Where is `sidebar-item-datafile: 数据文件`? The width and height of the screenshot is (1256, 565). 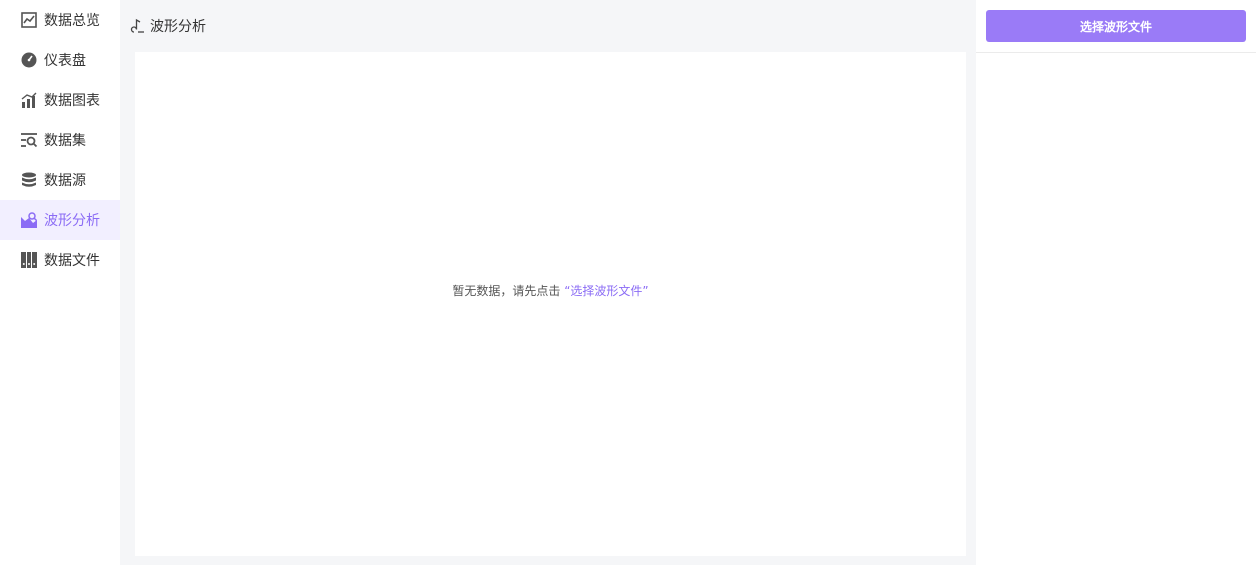
sidebar-item-datafile: 数据文件 is located at coordinates (60, 260).